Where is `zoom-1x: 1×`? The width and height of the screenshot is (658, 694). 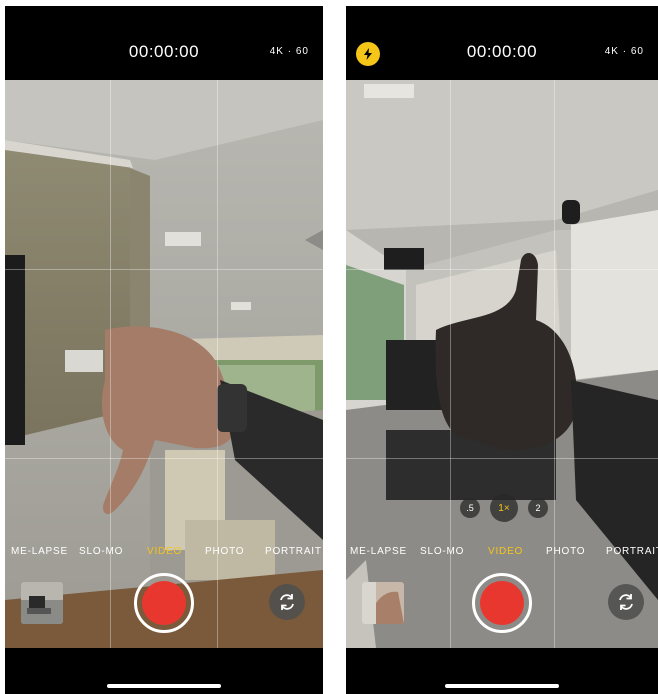 zoom-1x: 1× is located at coordinates (504, 508).